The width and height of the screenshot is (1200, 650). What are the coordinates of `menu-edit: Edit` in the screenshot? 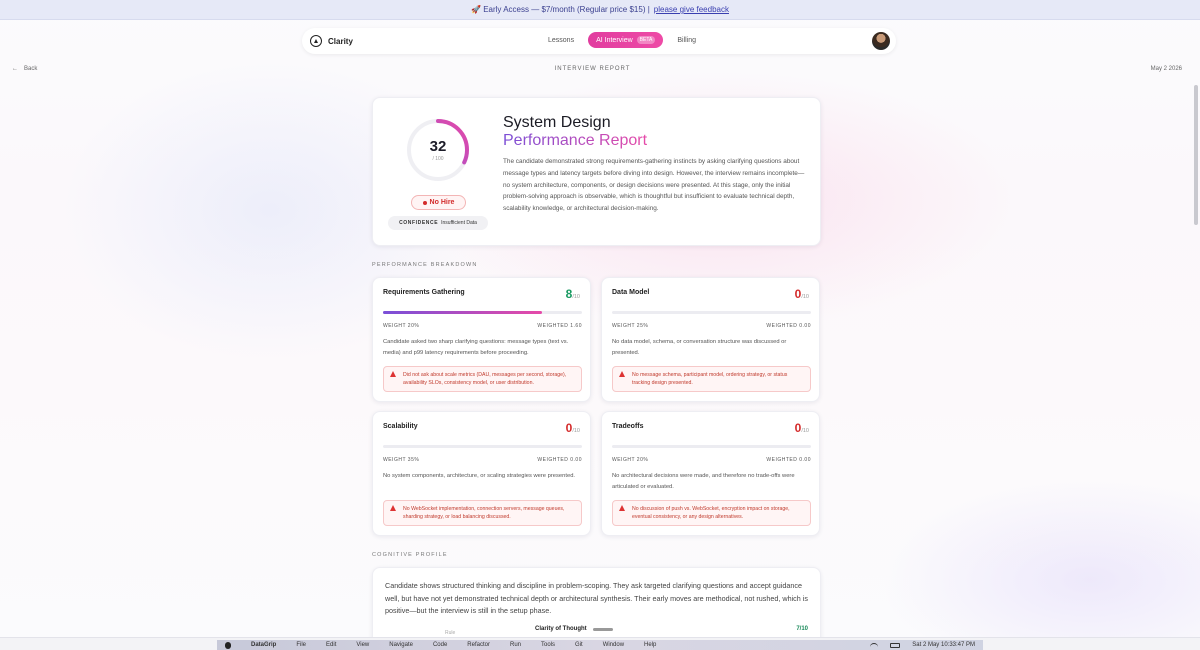 It's located at (331, 645).